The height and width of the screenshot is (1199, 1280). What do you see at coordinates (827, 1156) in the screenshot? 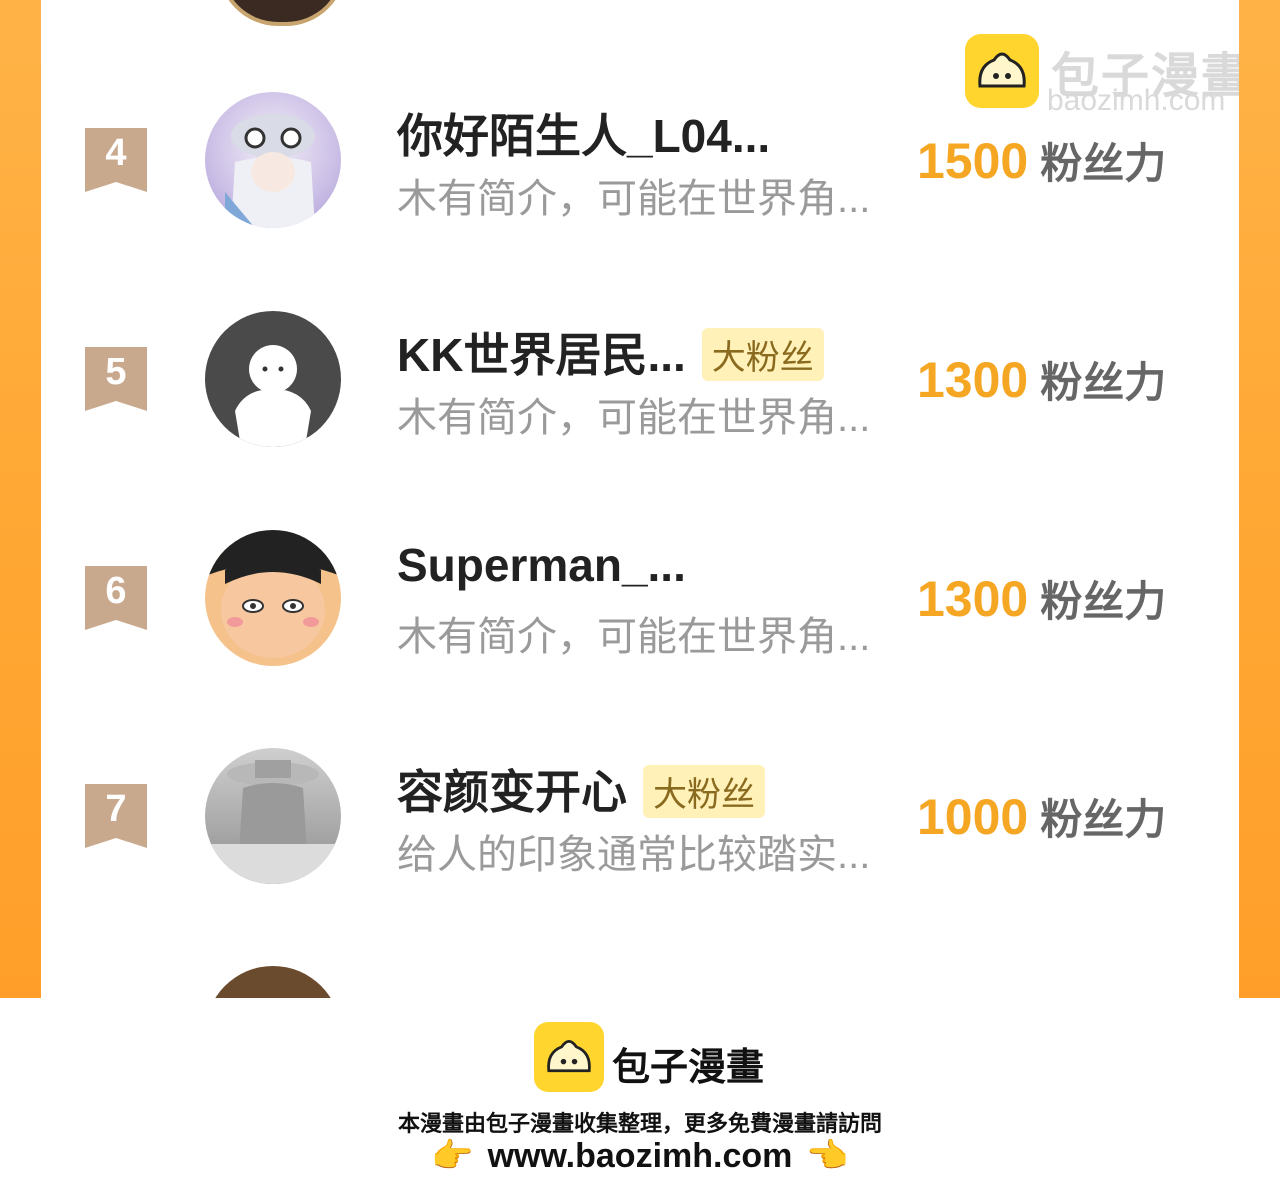
I see `pointing-left-hand-icon: 👈` at bounding box center [827, 1156].